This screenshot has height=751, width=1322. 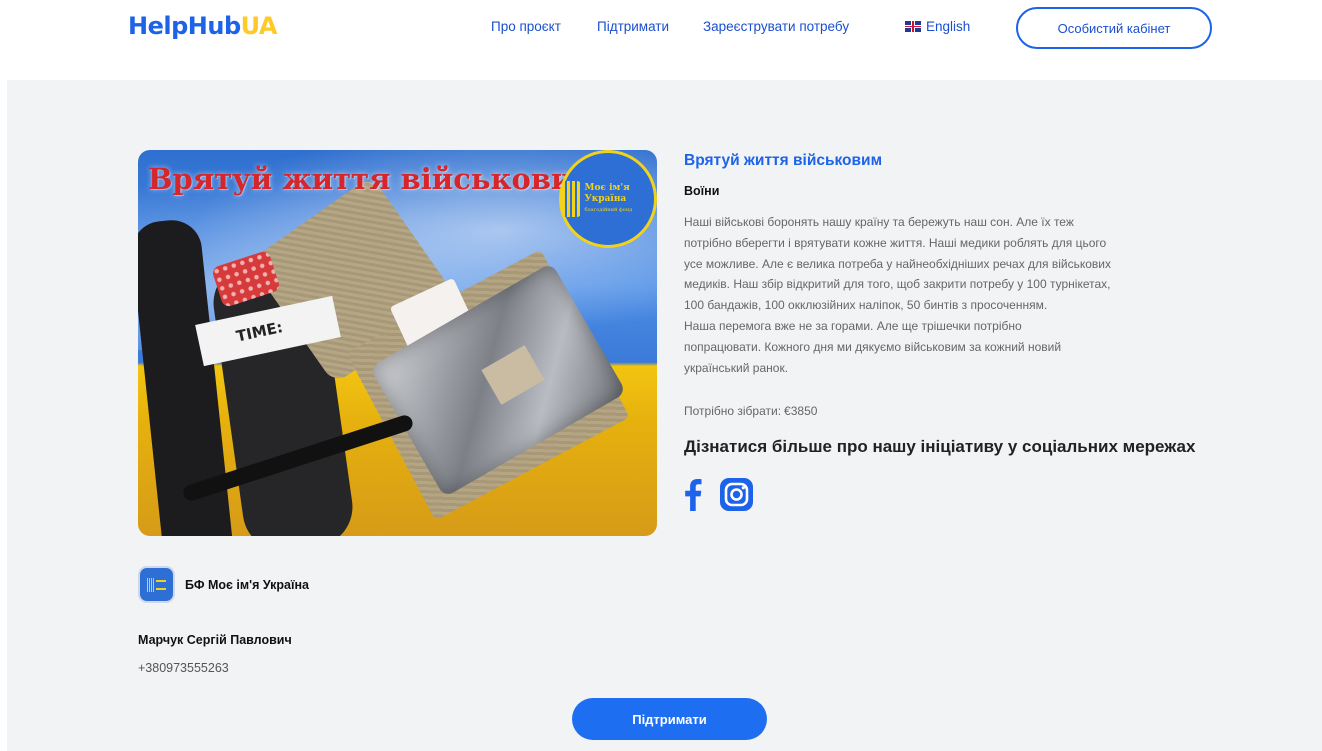 What do you see at coordinates (247, 584) in the screenshot?
I see `organization-name: БФ Моє ім'я Україна` at bounding box center [247, 584].